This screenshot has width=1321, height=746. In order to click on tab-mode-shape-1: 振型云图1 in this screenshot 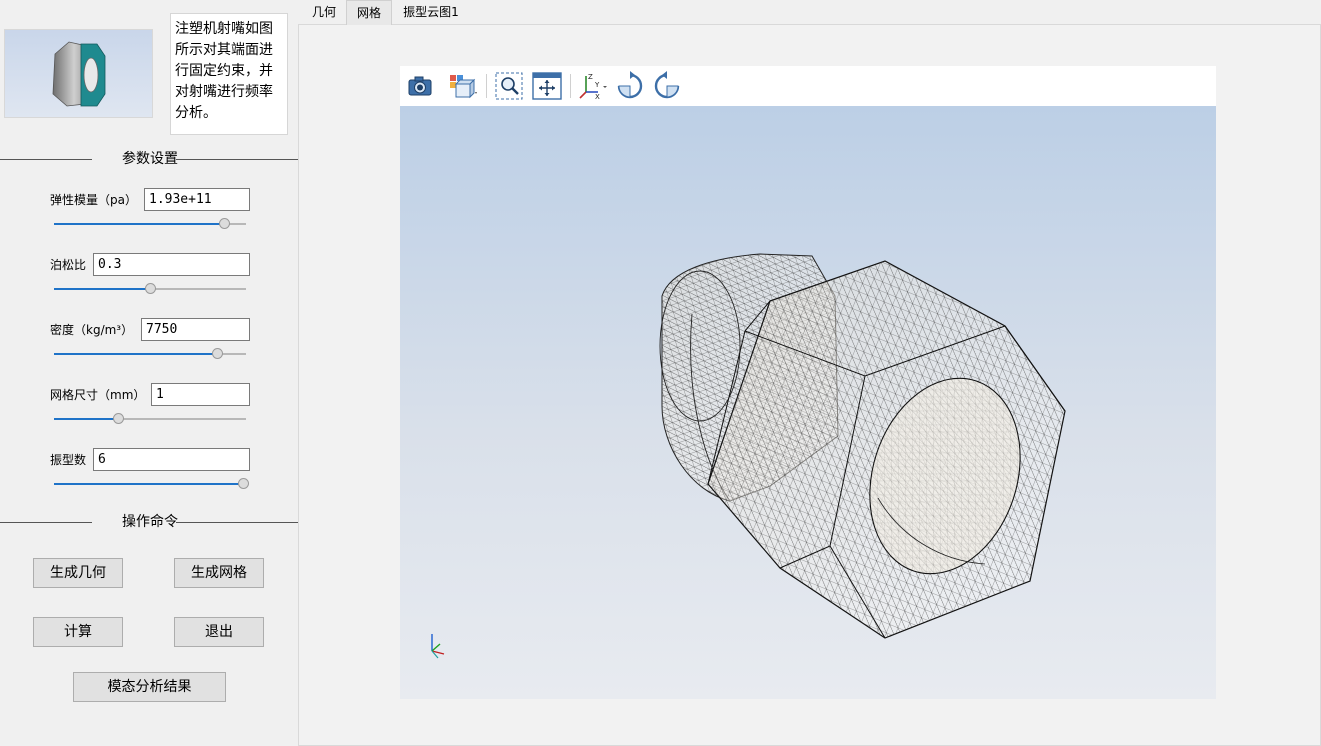, I will do `click(431, 12)`.